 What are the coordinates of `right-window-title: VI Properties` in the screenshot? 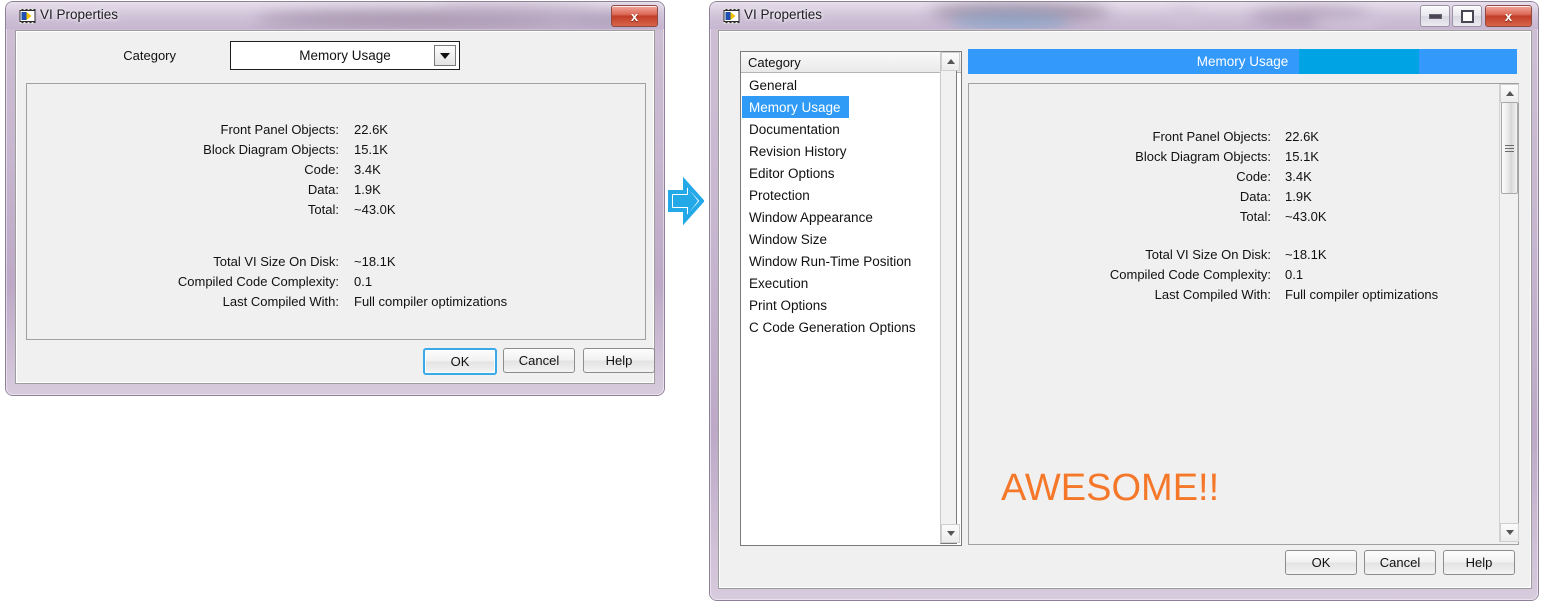 It's located at (783, 14).